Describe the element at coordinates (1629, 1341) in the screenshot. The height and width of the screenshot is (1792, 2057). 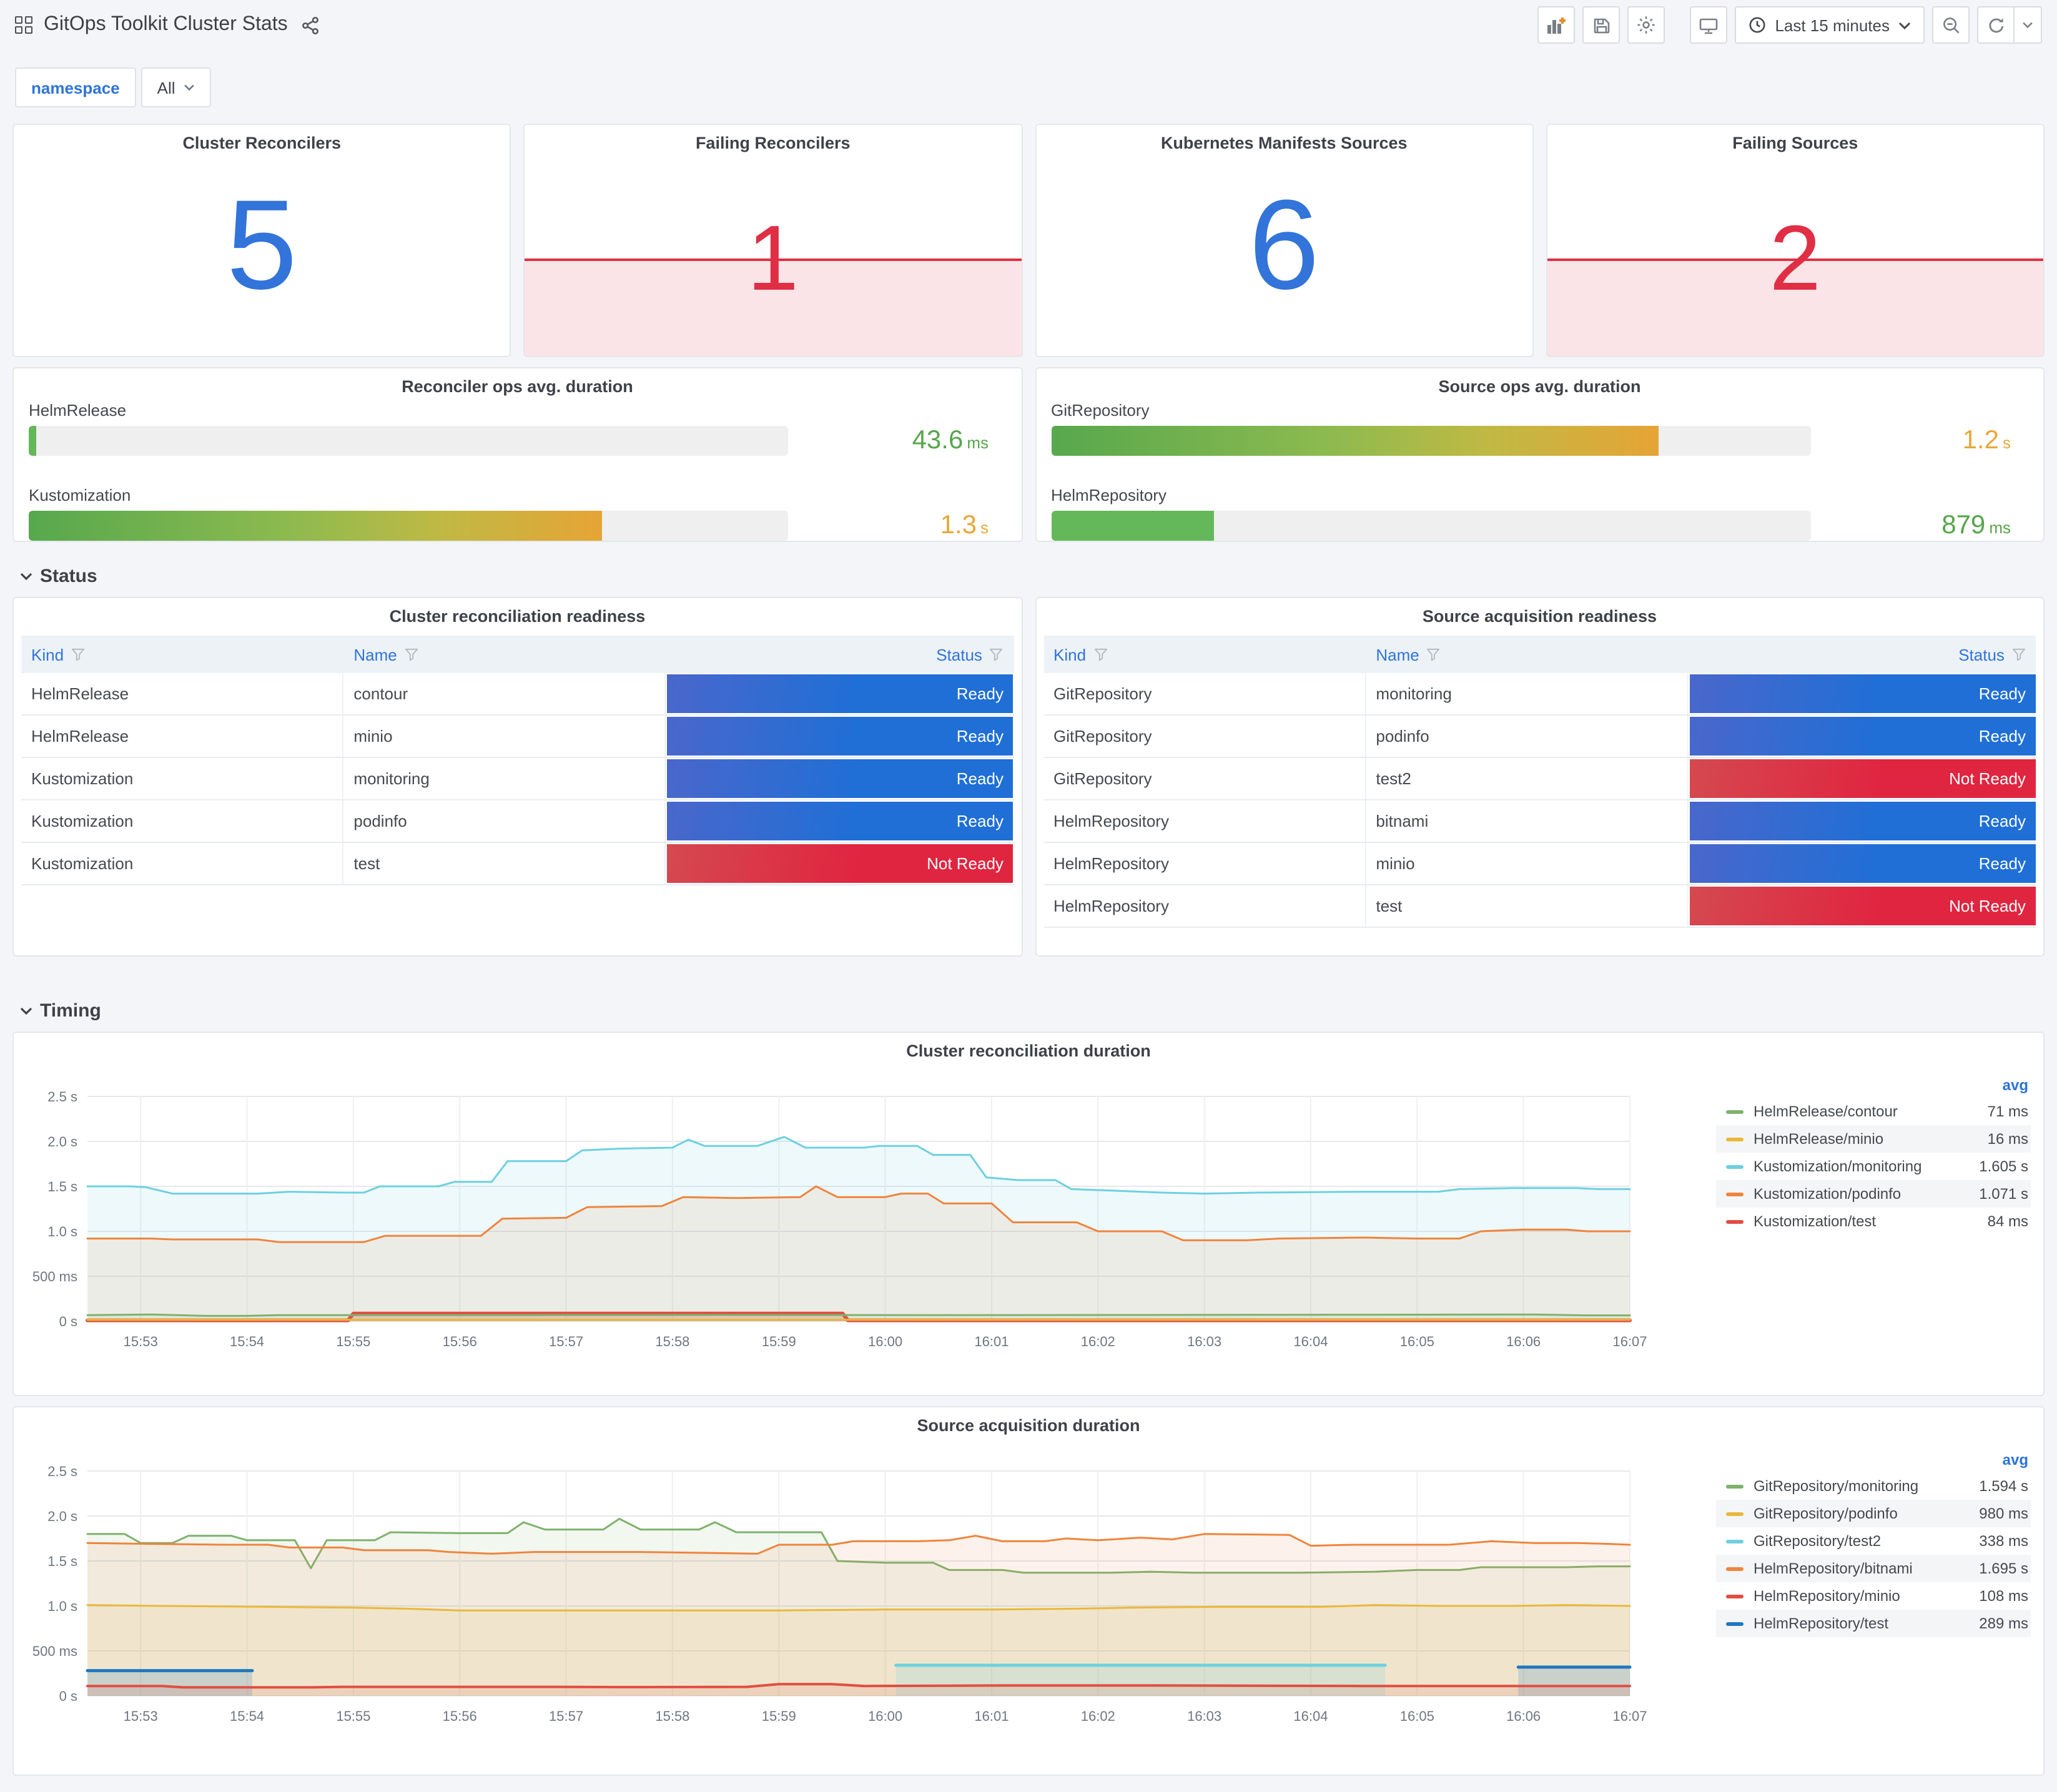
I see `x-axis-tick-label: 16:07` at that location.